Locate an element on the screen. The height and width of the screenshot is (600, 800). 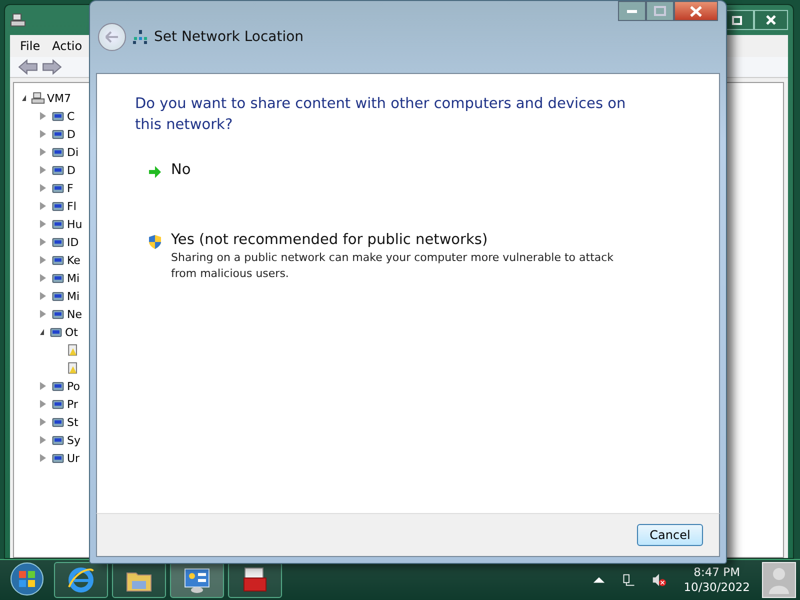
tree-item: Pr is located at coordinates (72, 404).